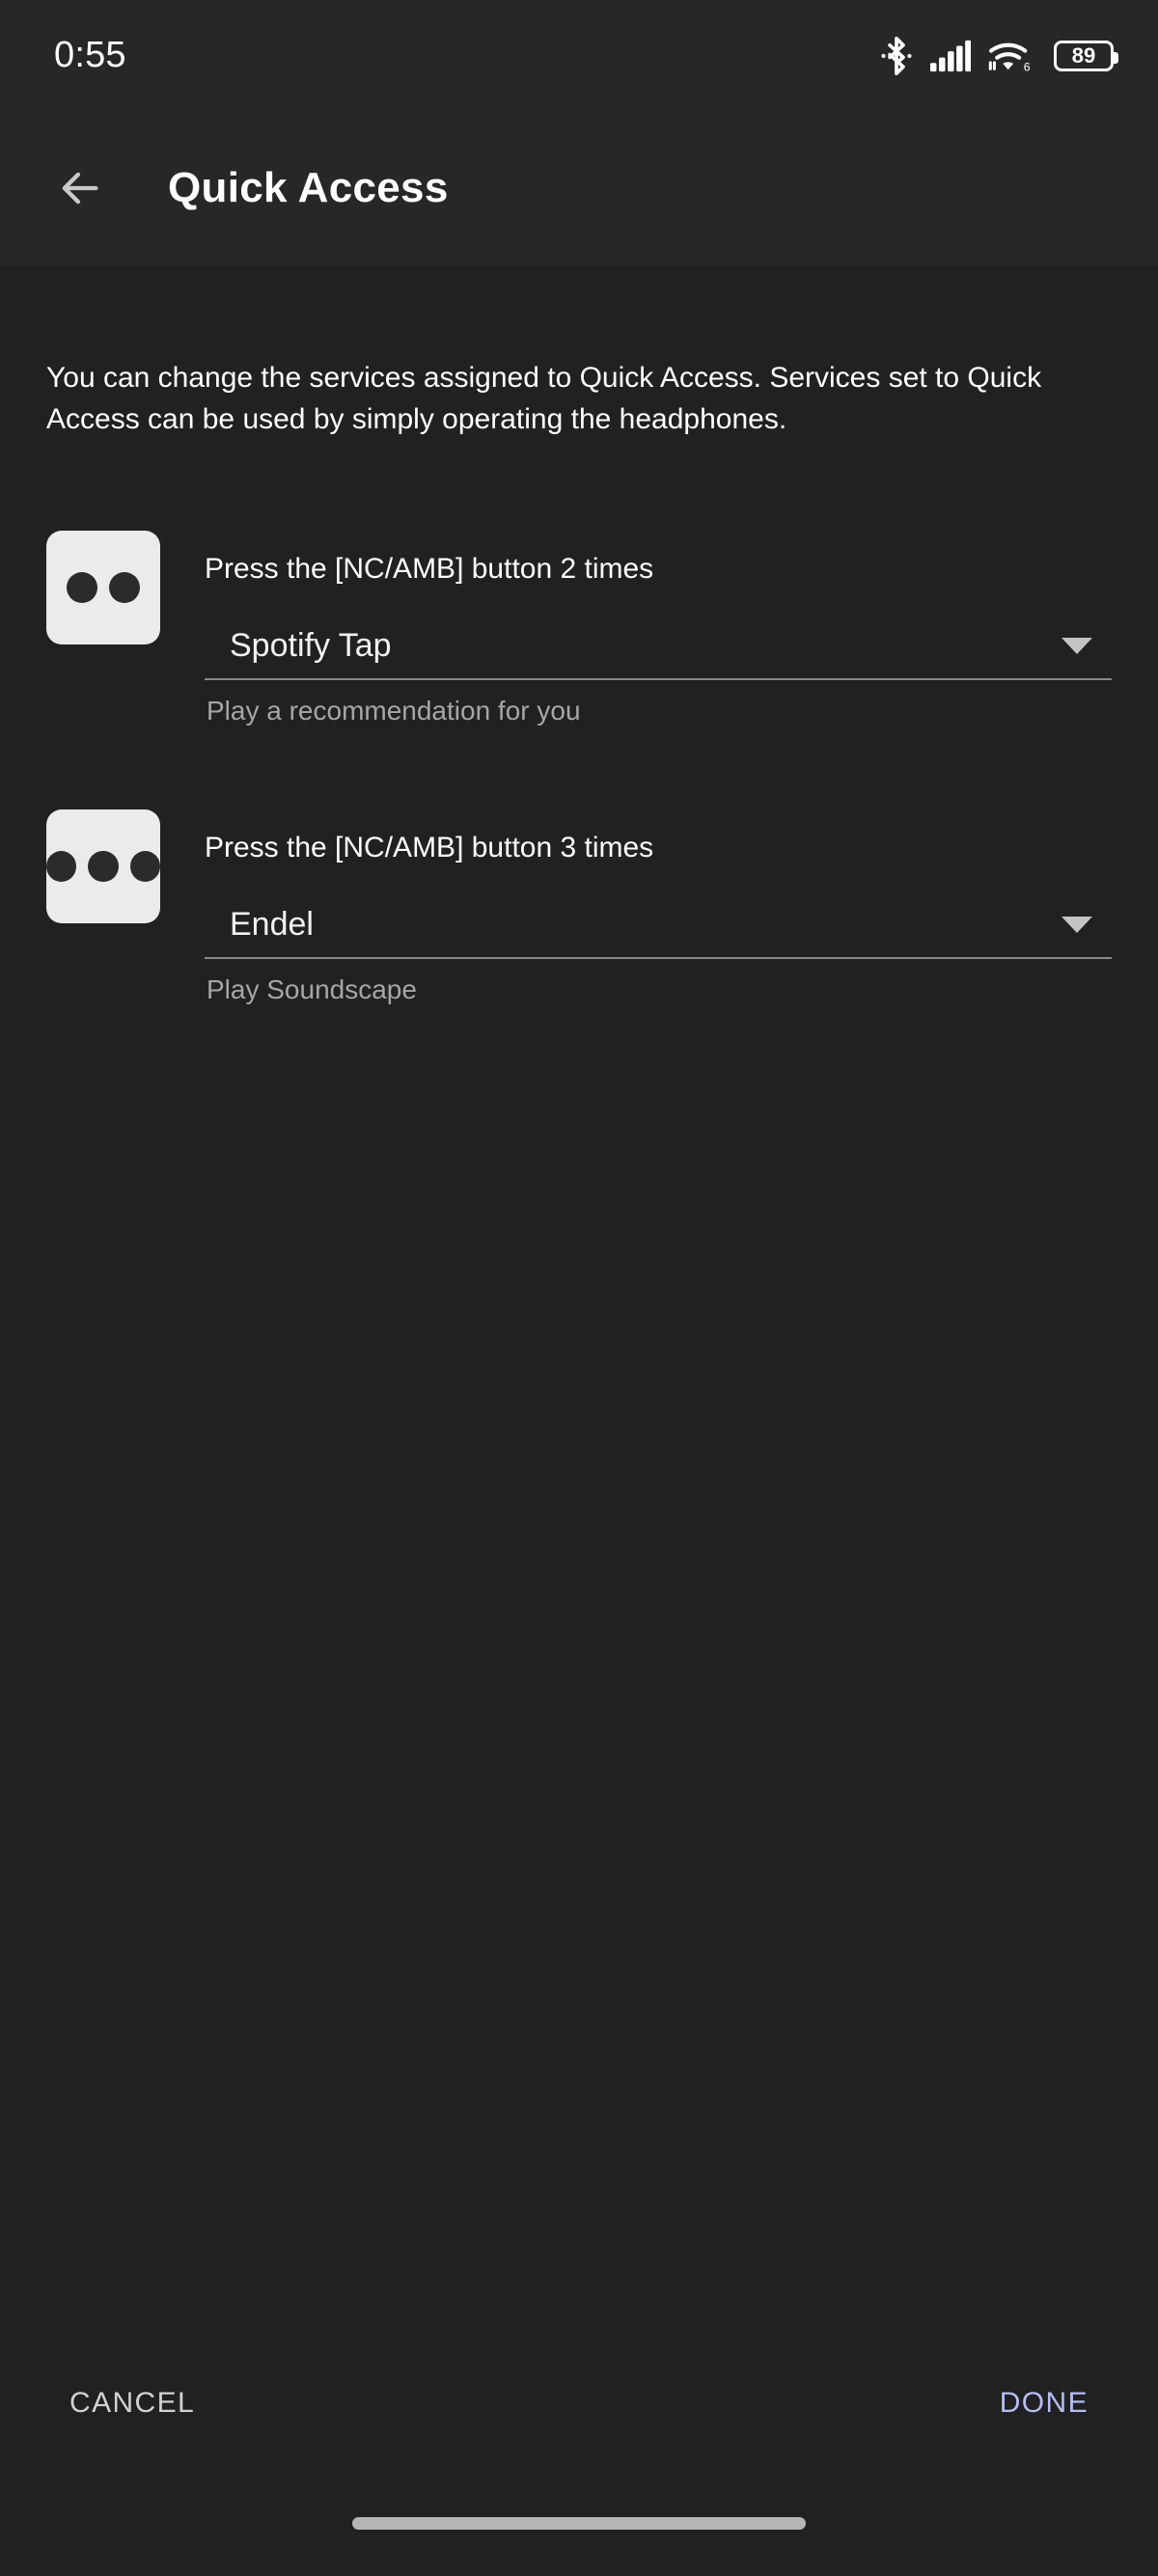 The image size is (1158, 2576). I want to click on navigation-gesture-area, so click(579, 2523).